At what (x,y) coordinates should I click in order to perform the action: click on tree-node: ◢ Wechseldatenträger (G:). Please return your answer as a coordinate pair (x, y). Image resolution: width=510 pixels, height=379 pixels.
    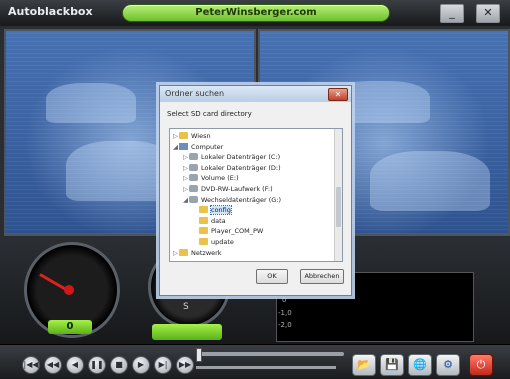
    Looking at the image, I should click on (232, 200).